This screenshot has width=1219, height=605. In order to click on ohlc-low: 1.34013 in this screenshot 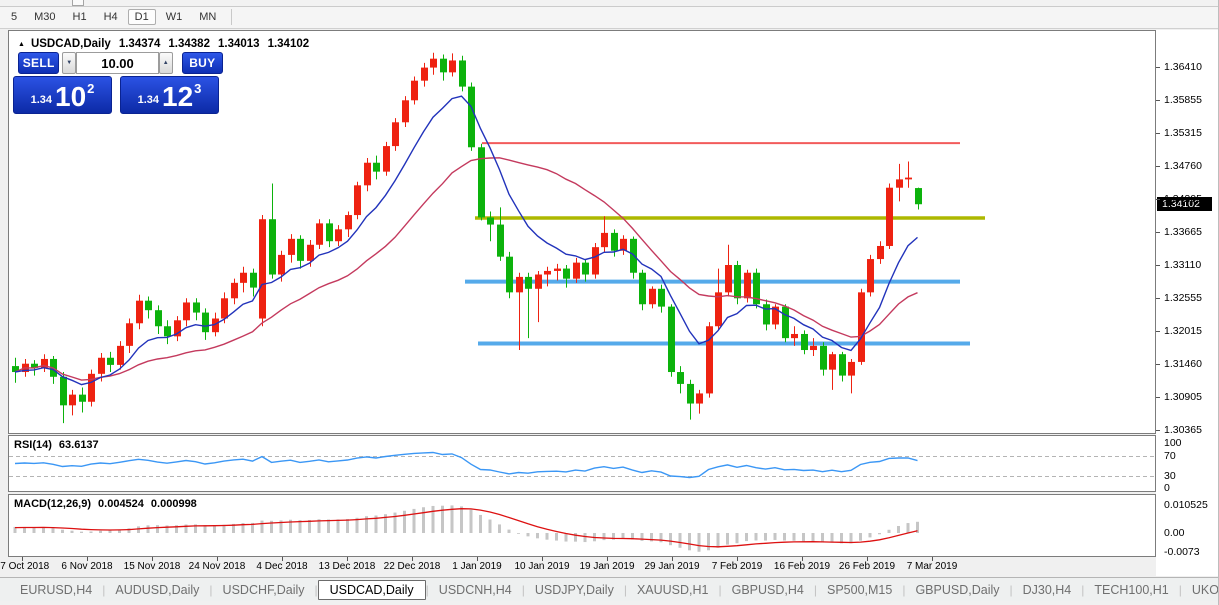, I will do `click(238, 44)`.